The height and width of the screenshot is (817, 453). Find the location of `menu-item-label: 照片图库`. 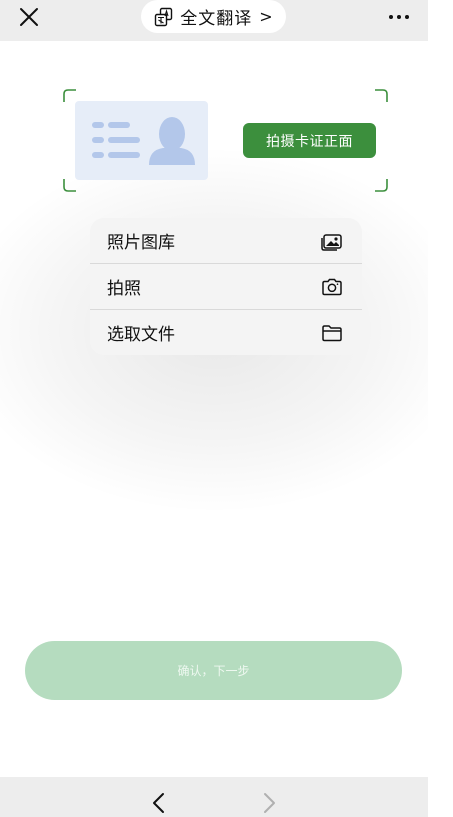

menu-item-label: 照片图库 is located at coordinates (141, 243).